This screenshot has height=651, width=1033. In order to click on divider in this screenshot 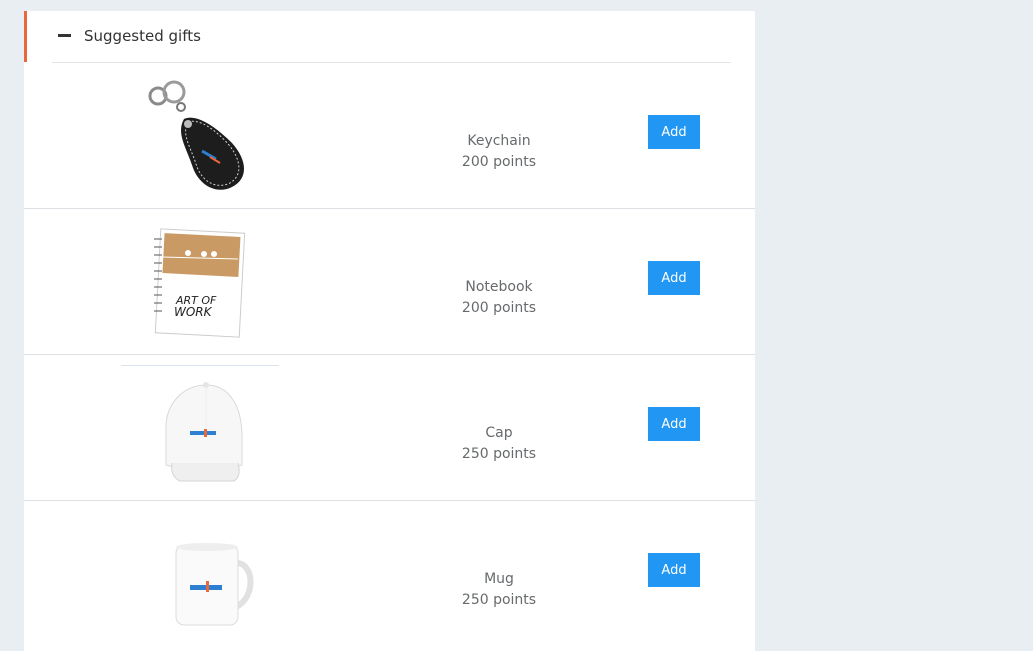, I will do `click(200, 365)`.